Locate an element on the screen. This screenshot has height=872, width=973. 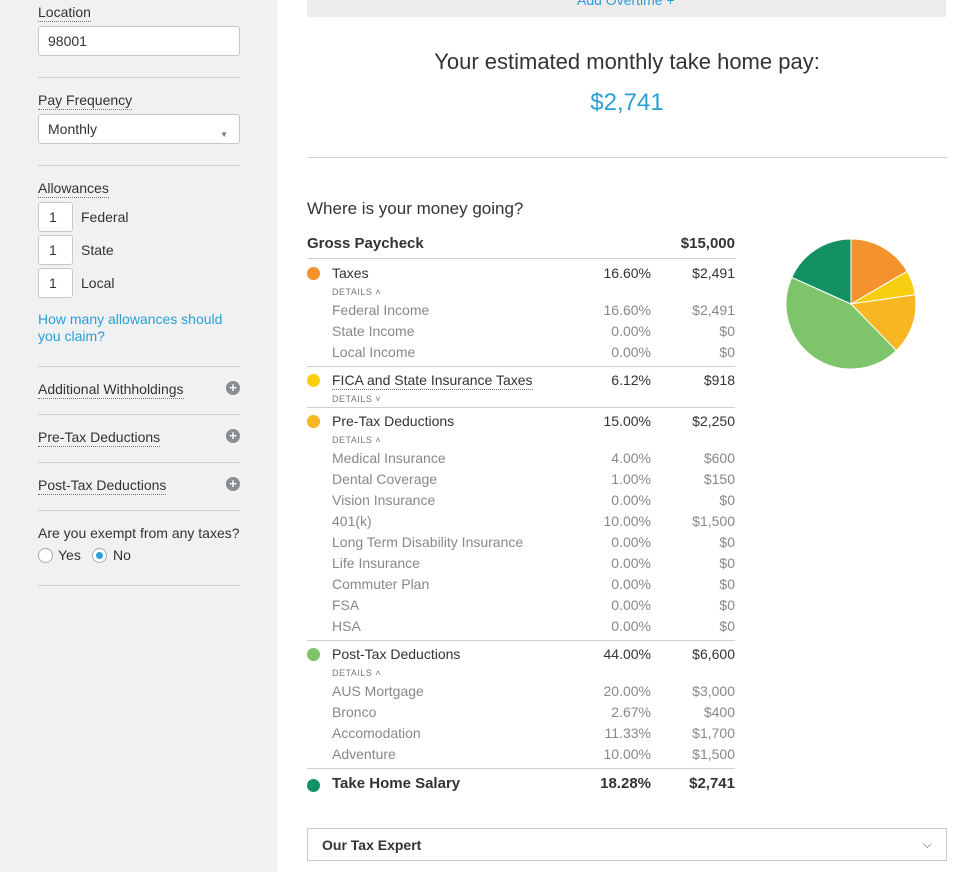
line-item-name: Federal Income is located at coordinates (381, 310).